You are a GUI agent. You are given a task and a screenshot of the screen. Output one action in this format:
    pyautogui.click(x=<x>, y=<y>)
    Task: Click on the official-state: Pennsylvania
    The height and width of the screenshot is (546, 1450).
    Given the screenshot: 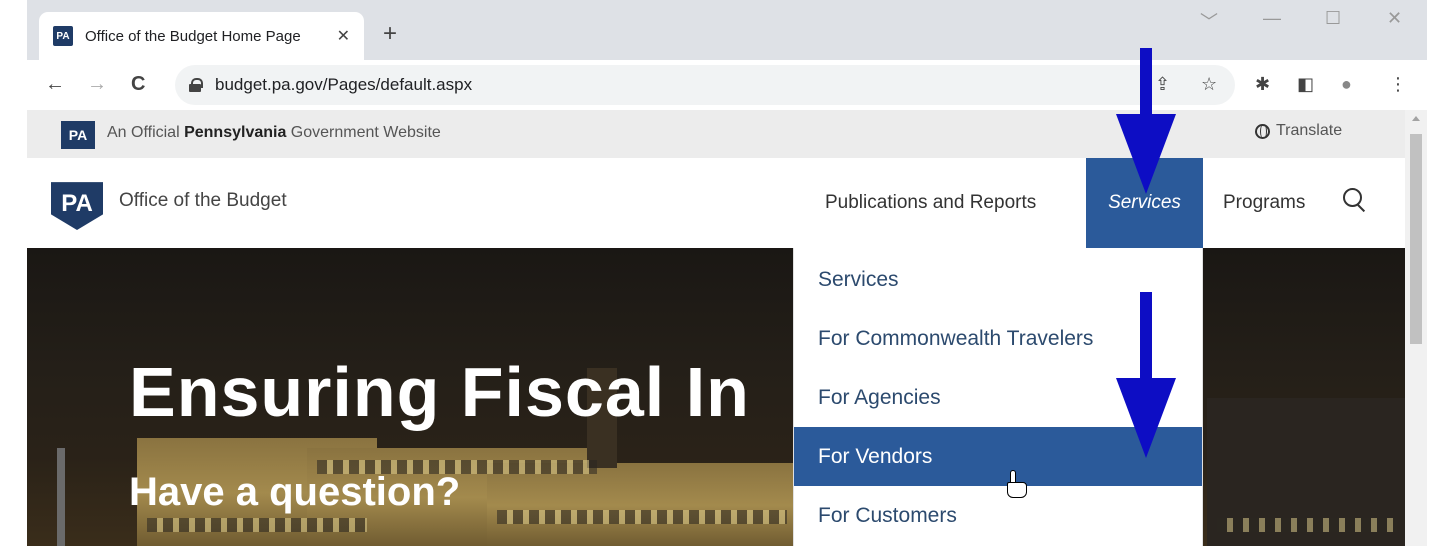 What is the action you would take?
    pyautogui.click(x=235, y=132)
    